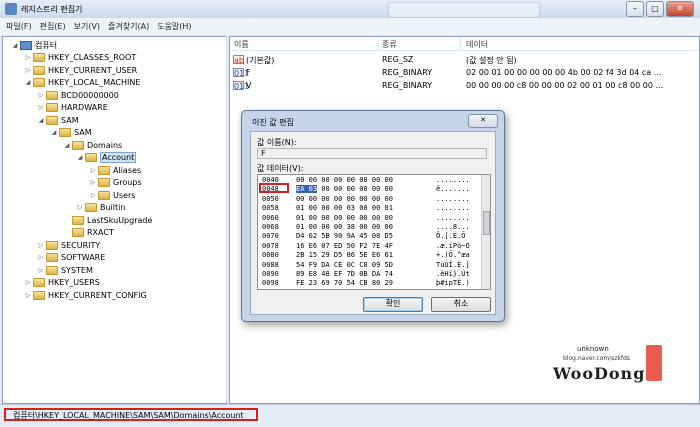 The image size is (700, 427). I want to click on tree-node: ▷ SOFTWARE, so click(71, 258).